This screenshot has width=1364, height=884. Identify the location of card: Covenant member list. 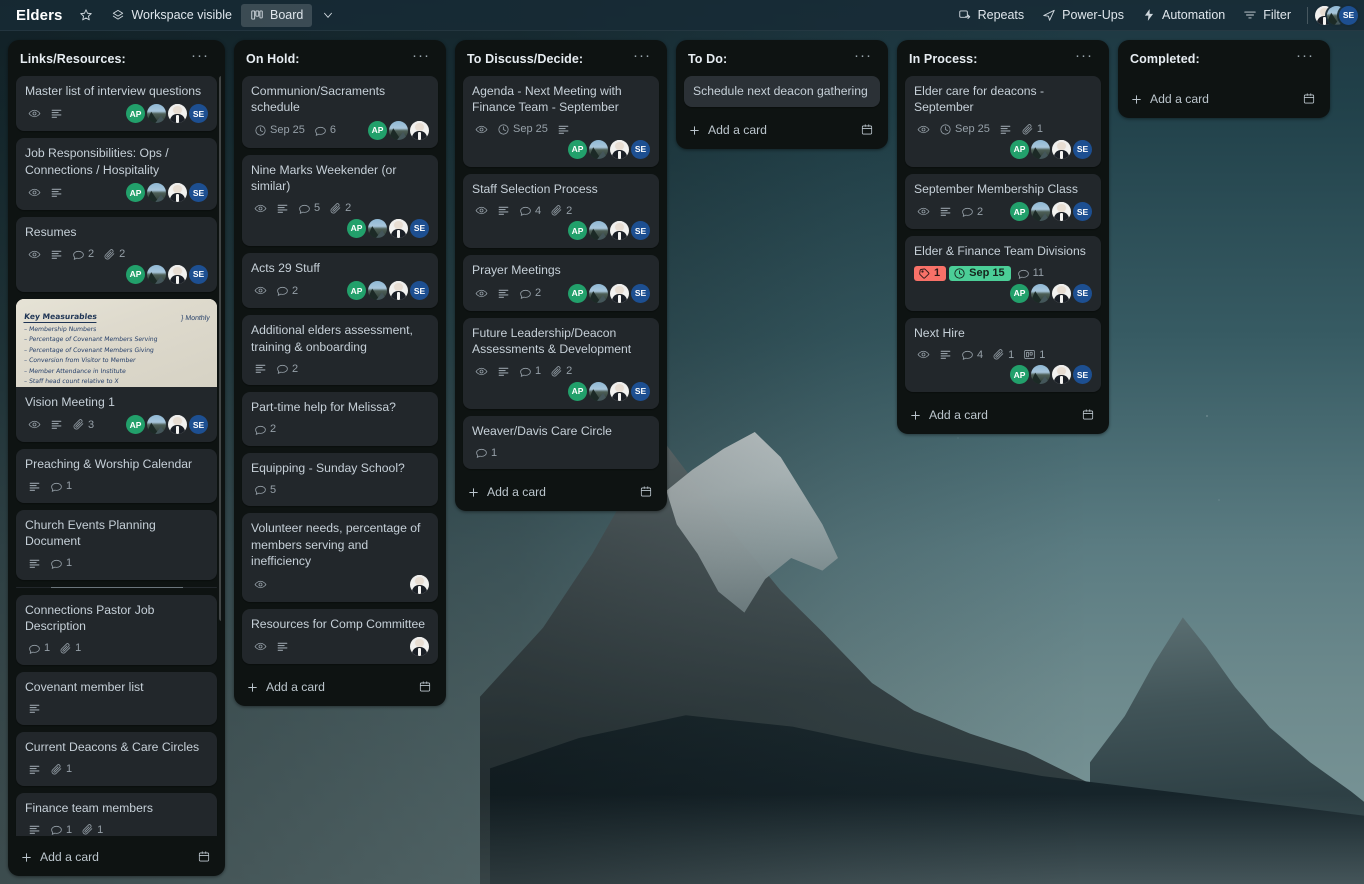
(116, 698).